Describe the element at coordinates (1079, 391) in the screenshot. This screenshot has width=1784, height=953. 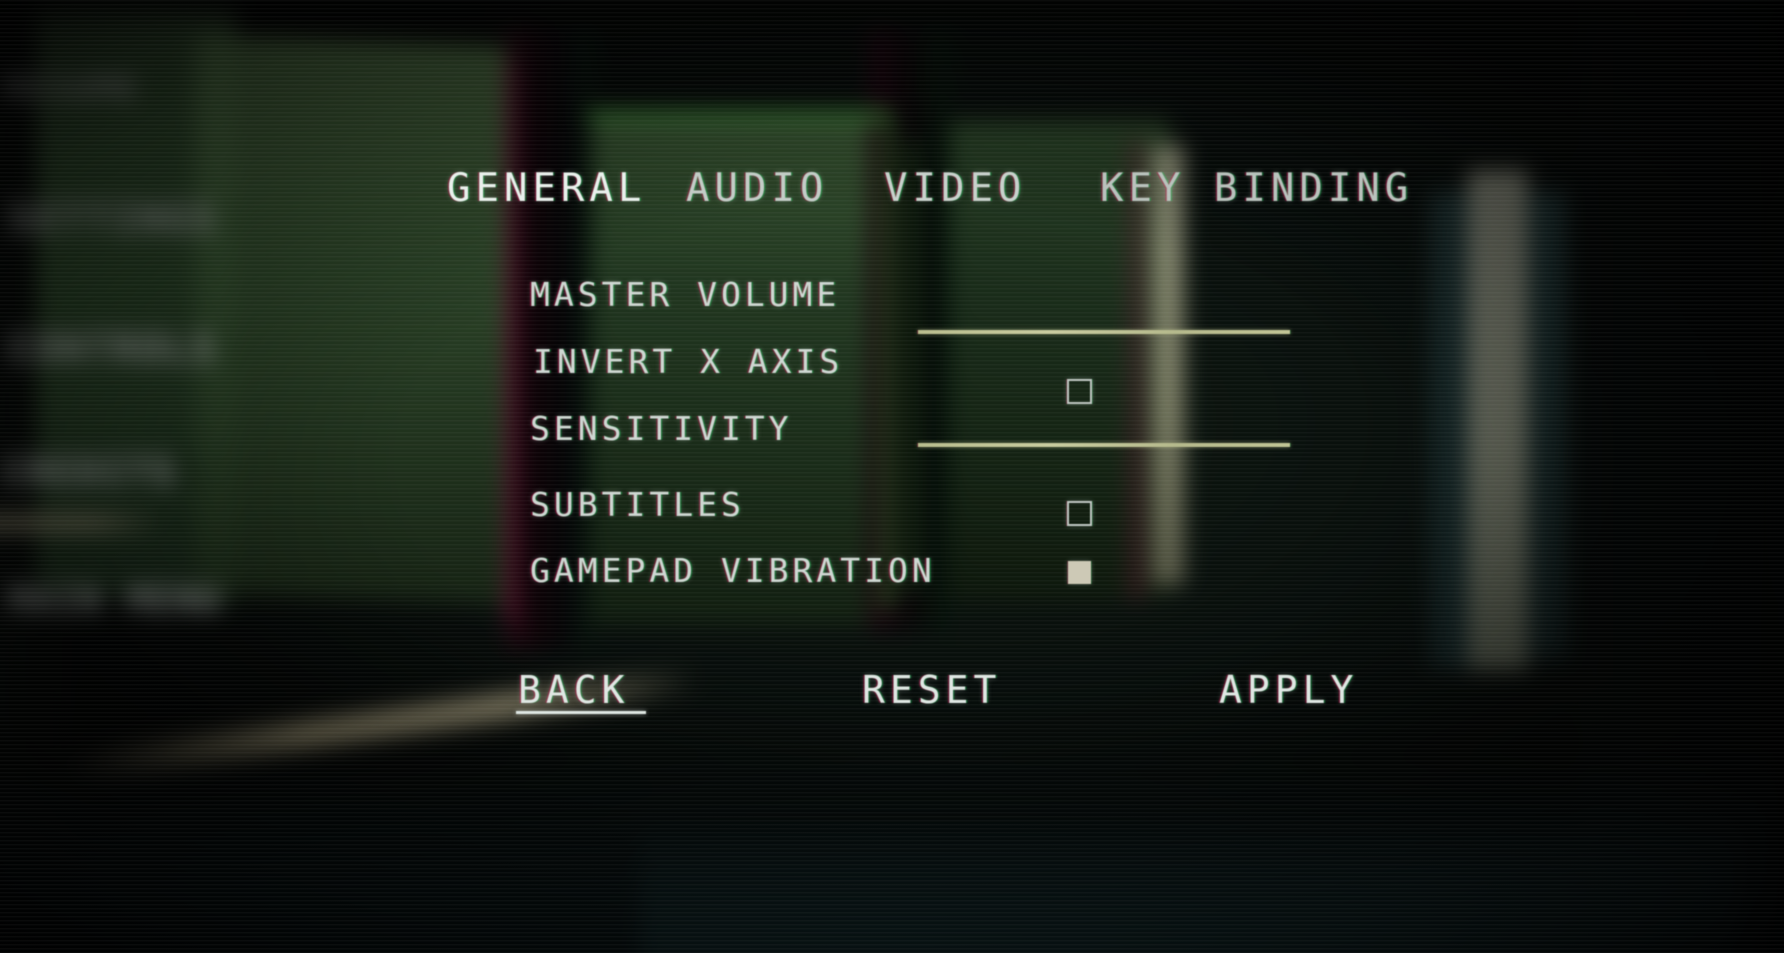
I see `checkbox-invert-x-axis` at that location.